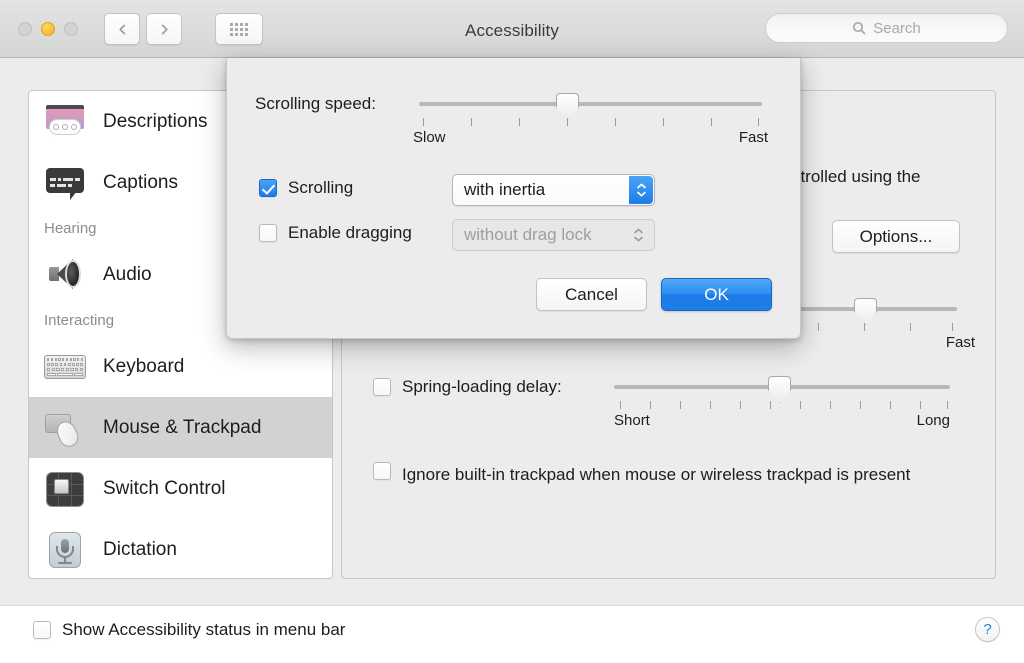  What do you see at coordinates (482, 386) in the screenshot?
I see `spring-loading-delay-label: Spring-loading delay:` at bounding box center [482, 386].